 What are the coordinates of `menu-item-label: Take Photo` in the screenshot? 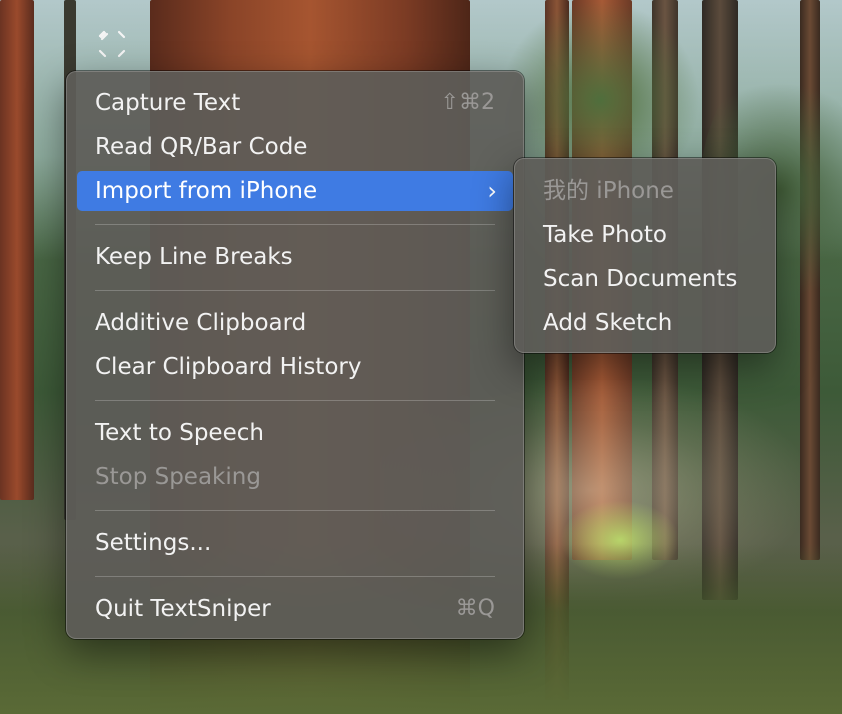 It's located at (605, 235).